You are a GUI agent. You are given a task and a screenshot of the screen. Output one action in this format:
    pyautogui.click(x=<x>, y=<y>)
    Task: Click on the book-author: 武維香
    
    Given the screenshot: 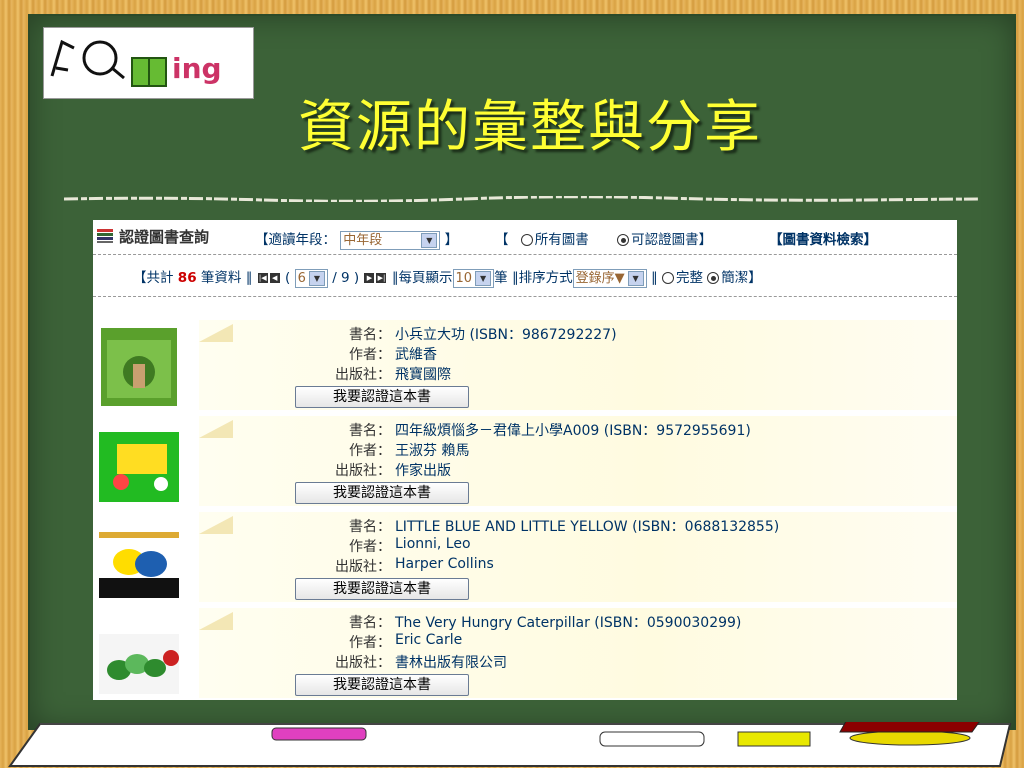 What is the action you would take?
    pyautogui.click(x=416, y=355)
    